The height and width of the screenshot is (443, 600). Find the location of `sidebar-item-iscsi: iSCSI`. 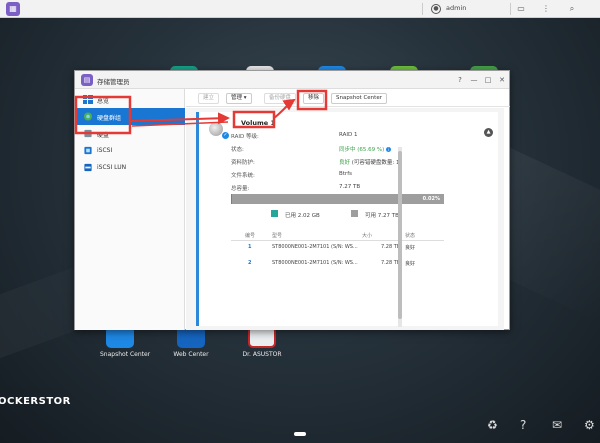

sidebar-item-iscsi: iSCSI is located at coordinates (130, 150).